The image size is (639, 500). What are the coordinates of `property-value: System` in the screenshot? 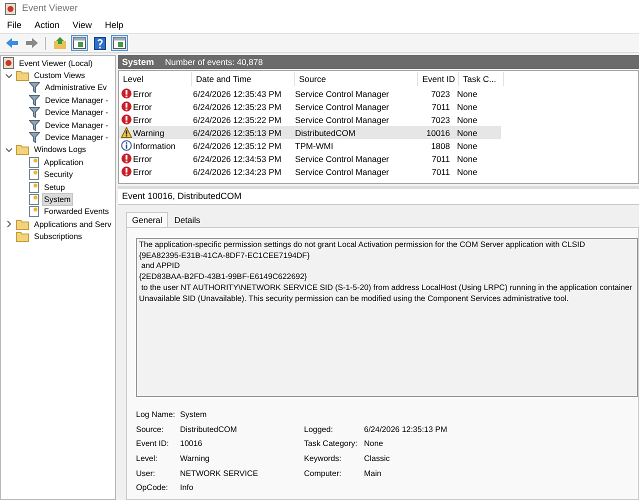 It's located at (194, 414).